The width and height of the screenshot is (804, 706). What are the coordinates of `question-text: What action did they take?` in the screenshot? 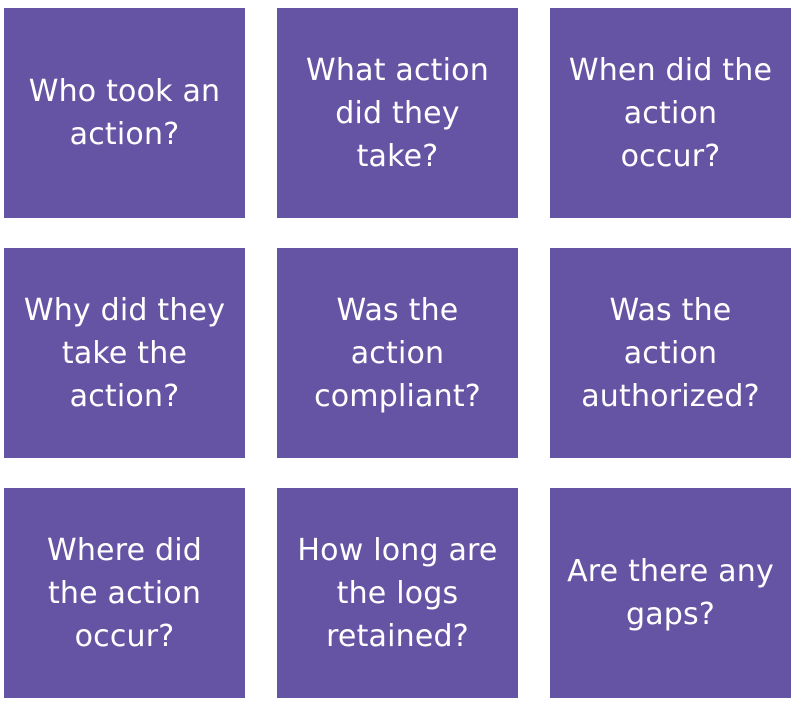 It's located at (397, 113).